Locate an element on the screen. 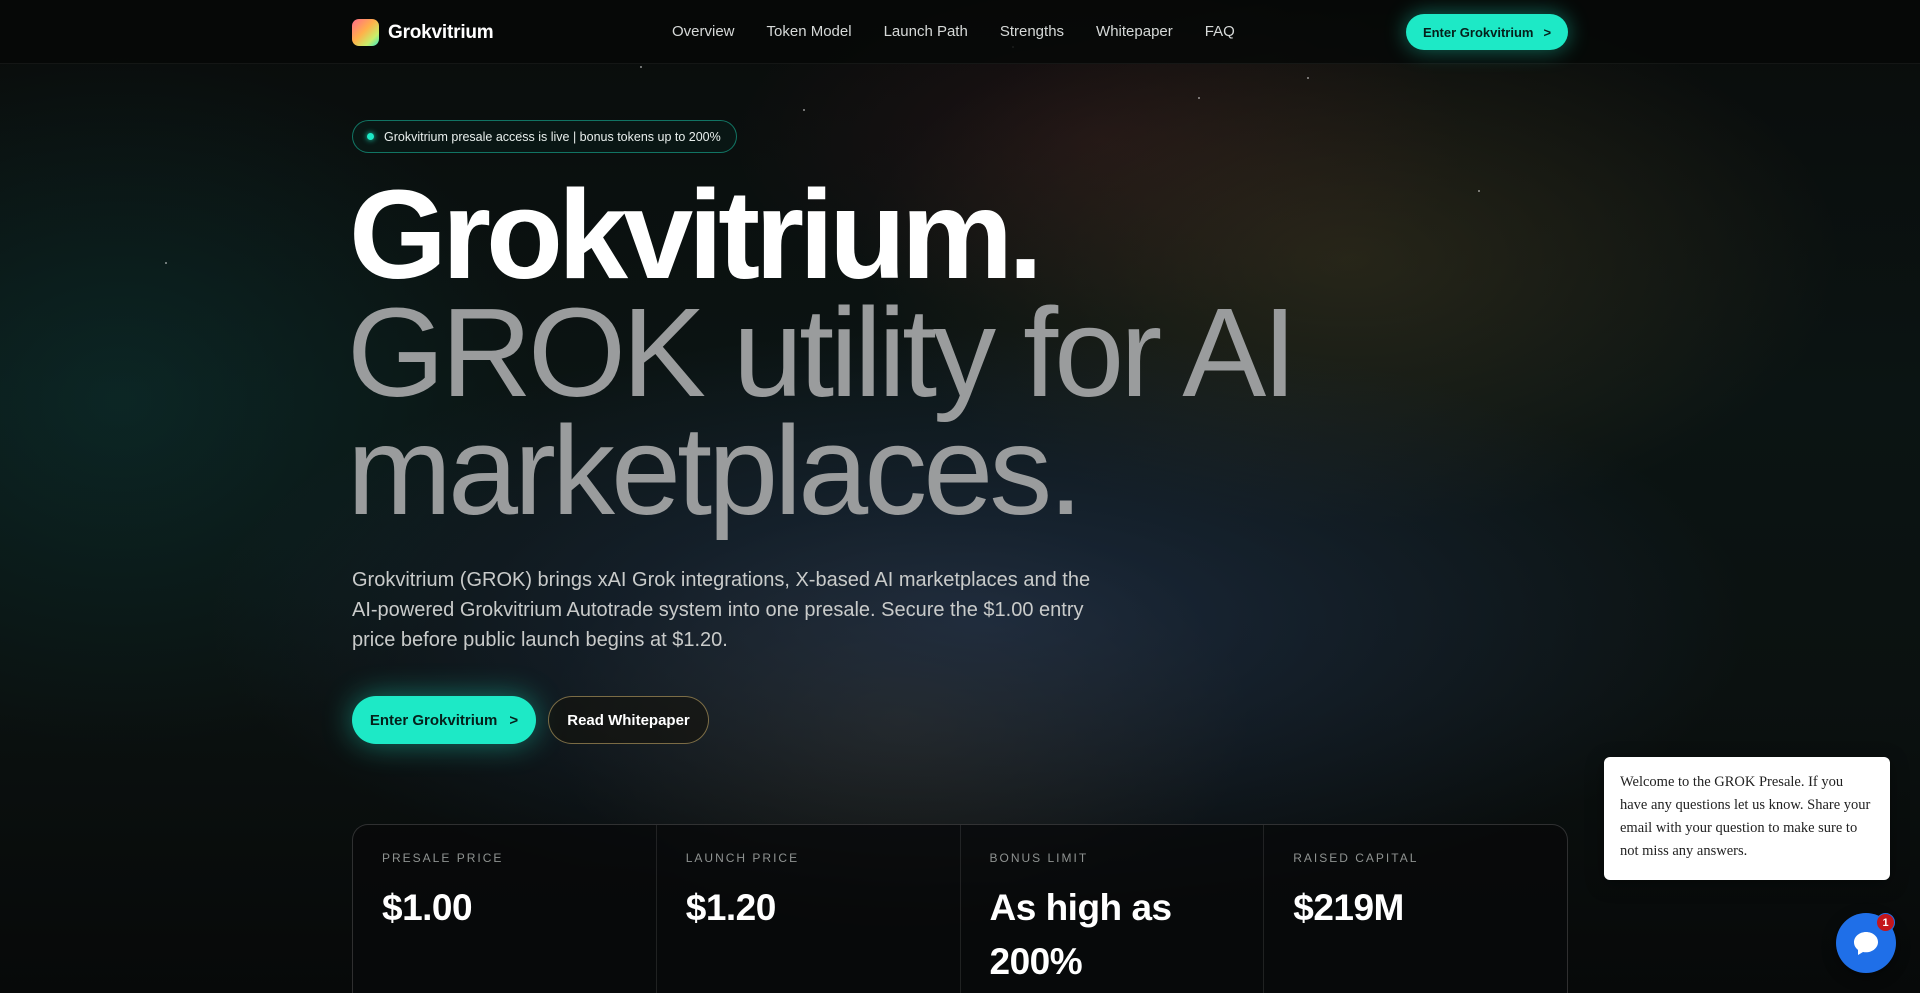 The image size is (1920, 993). nav-link-faq: FAQ is located at coordinates (1220, 31).